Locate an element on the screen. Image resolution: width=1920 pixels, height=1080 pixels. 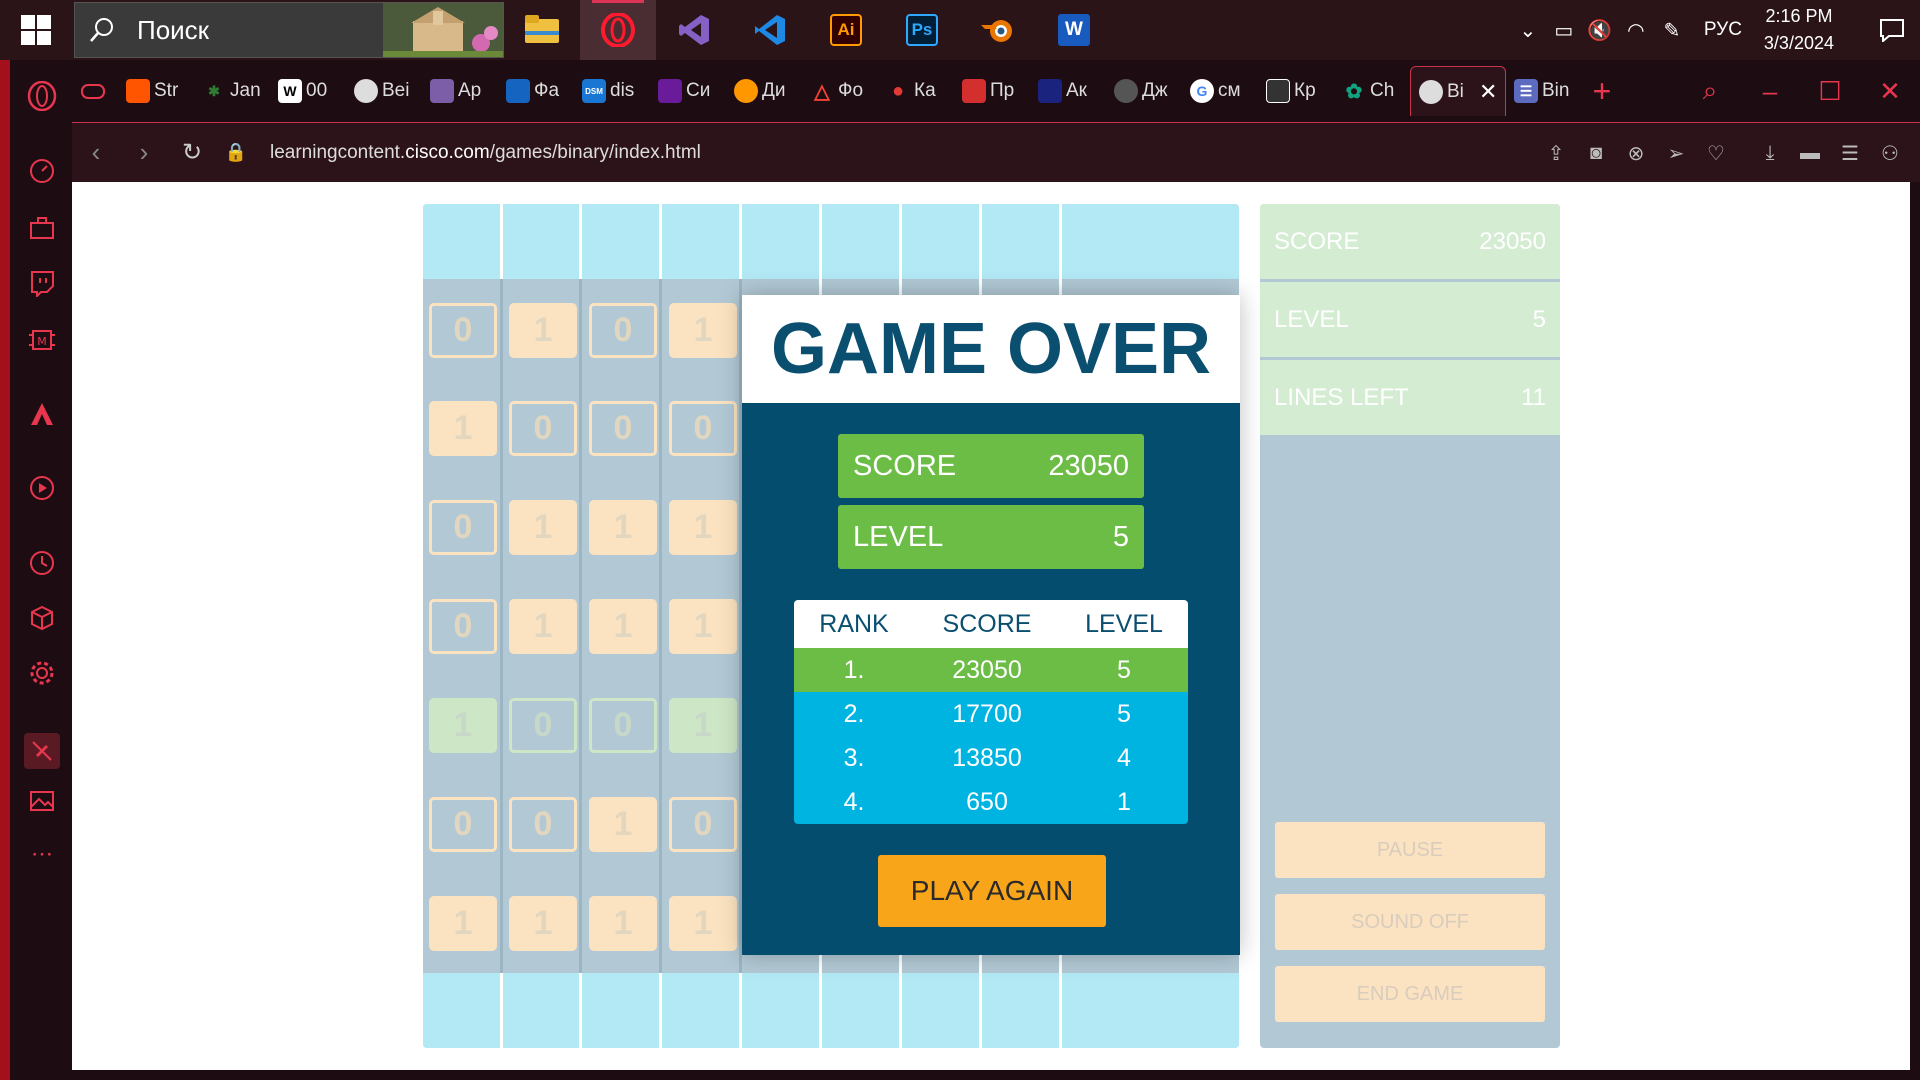
pen-icon: ✎ is located at coordinates (1672, 30).